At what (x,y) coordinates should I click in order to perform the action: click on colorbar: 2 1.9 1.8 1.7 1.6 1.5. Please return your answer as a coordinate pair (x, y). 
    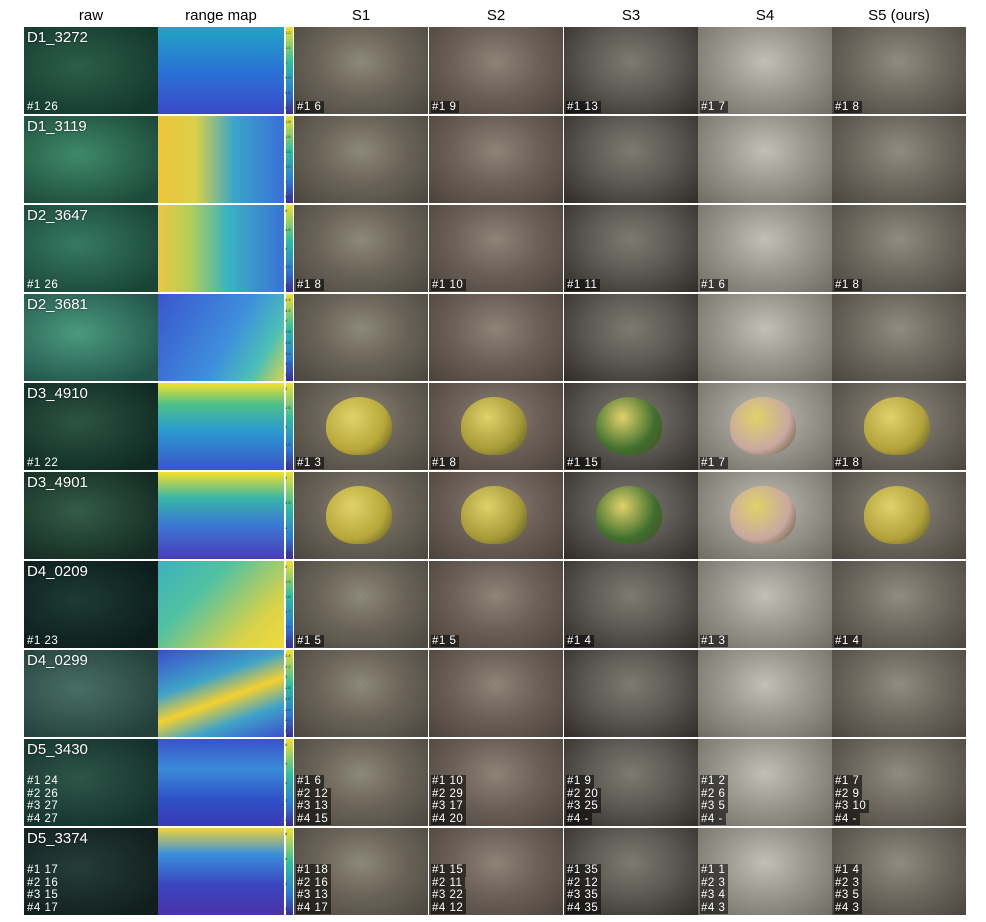
    Looking at the image, I should click on (288, 604).